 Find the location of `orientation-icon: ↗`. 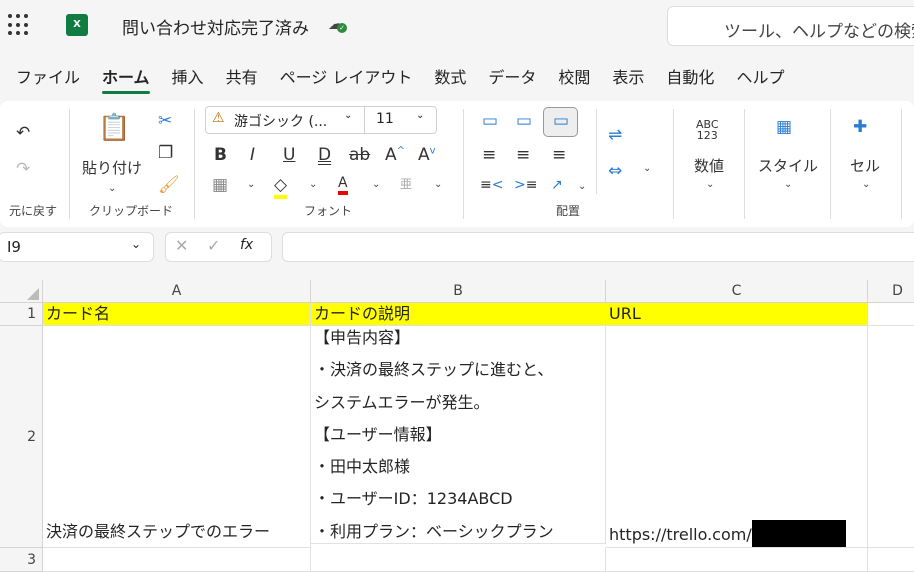

orientation-icon: ↗ is located at coordinates (557, 185).